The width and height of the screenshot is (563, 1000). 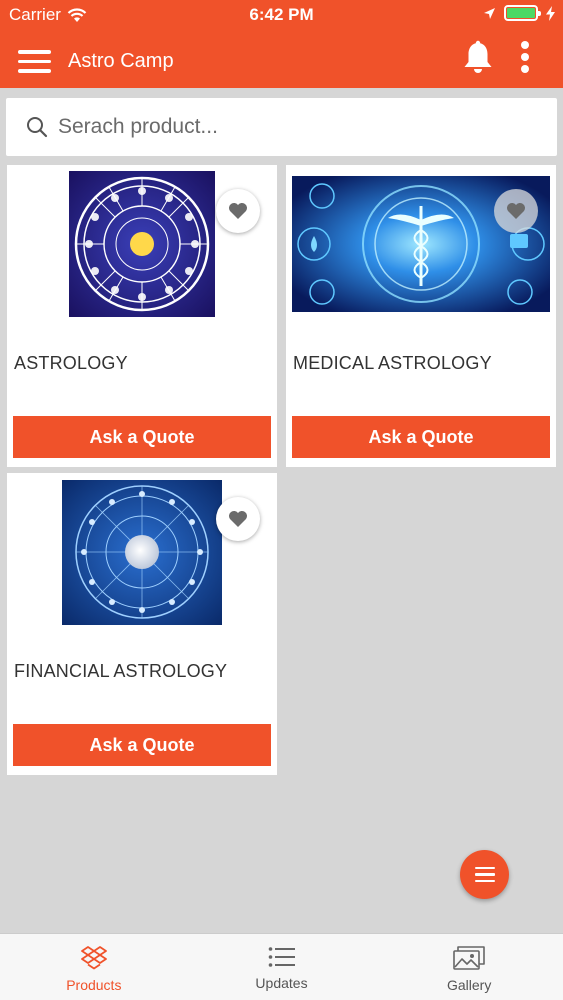 What do you see at coordinates (281, 957) in the screenshot?
I see `list-icon` at bounding box center [281, 957].